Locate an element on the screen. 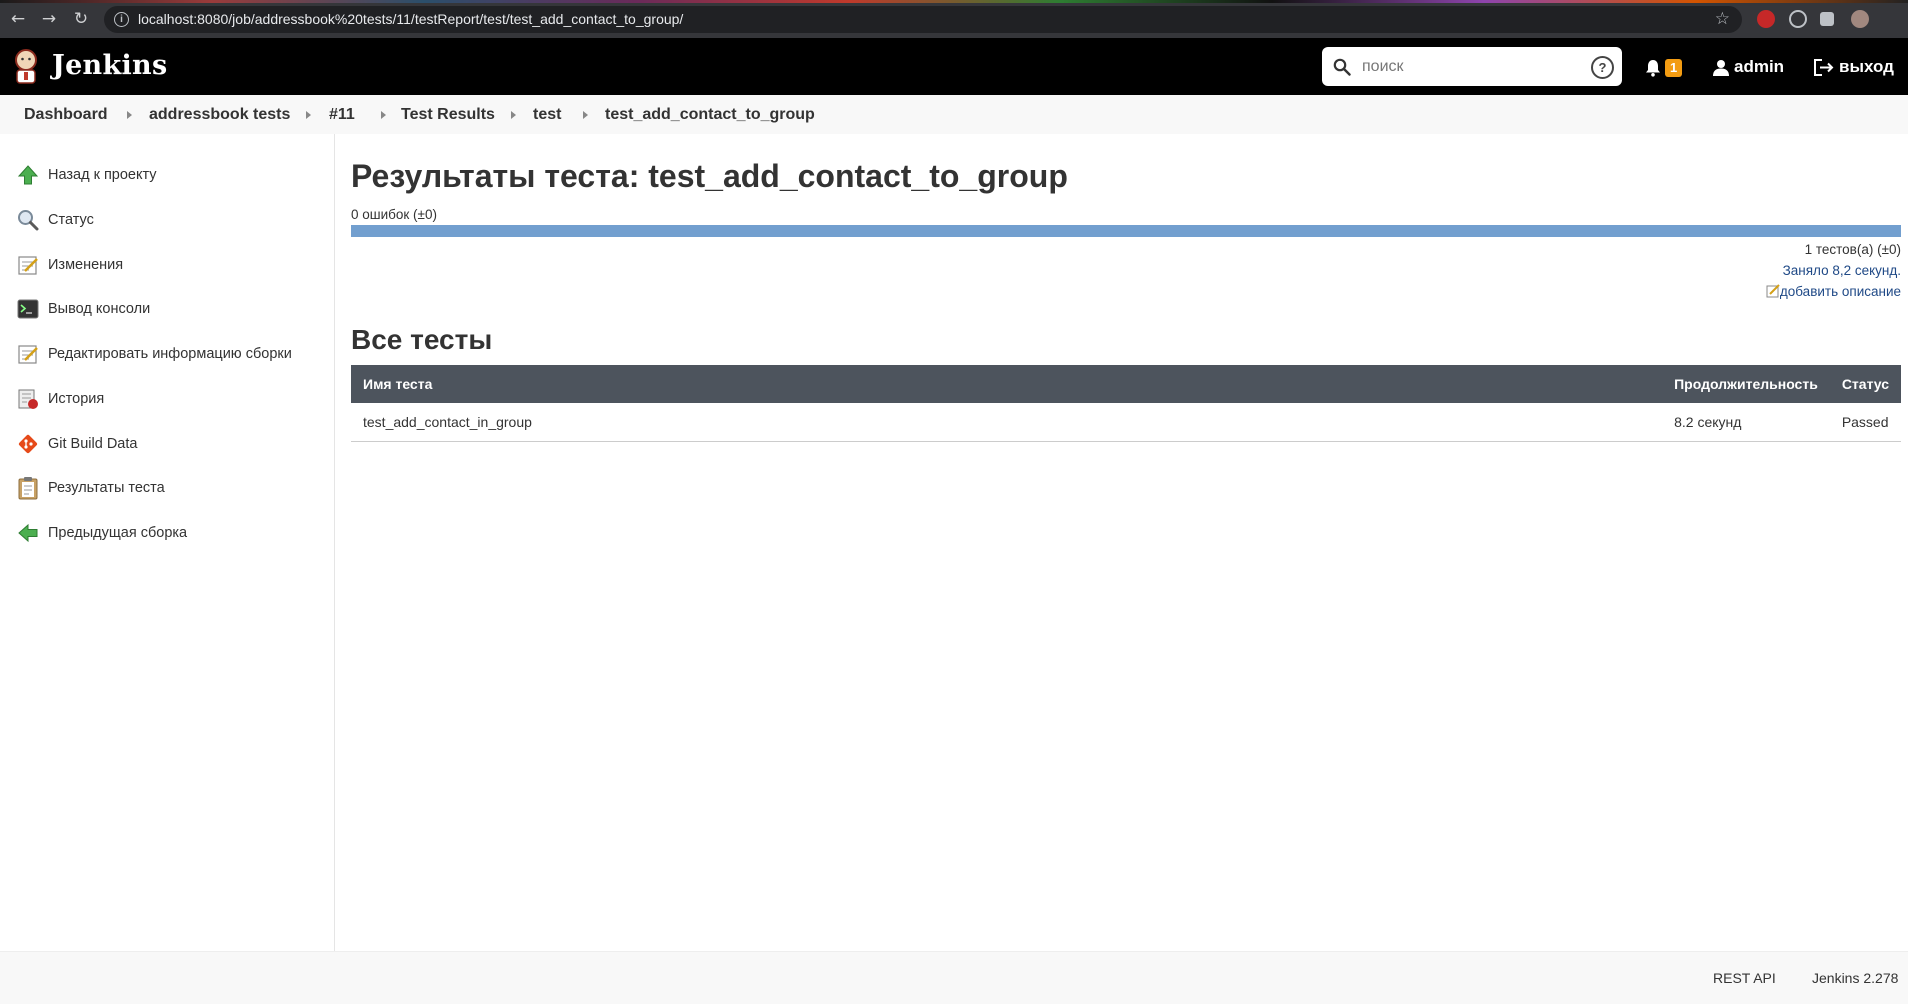 The height and width of the screenshot is (1004, 1908). add-description-link: добавить описание is located at coordinates (1833, 291).